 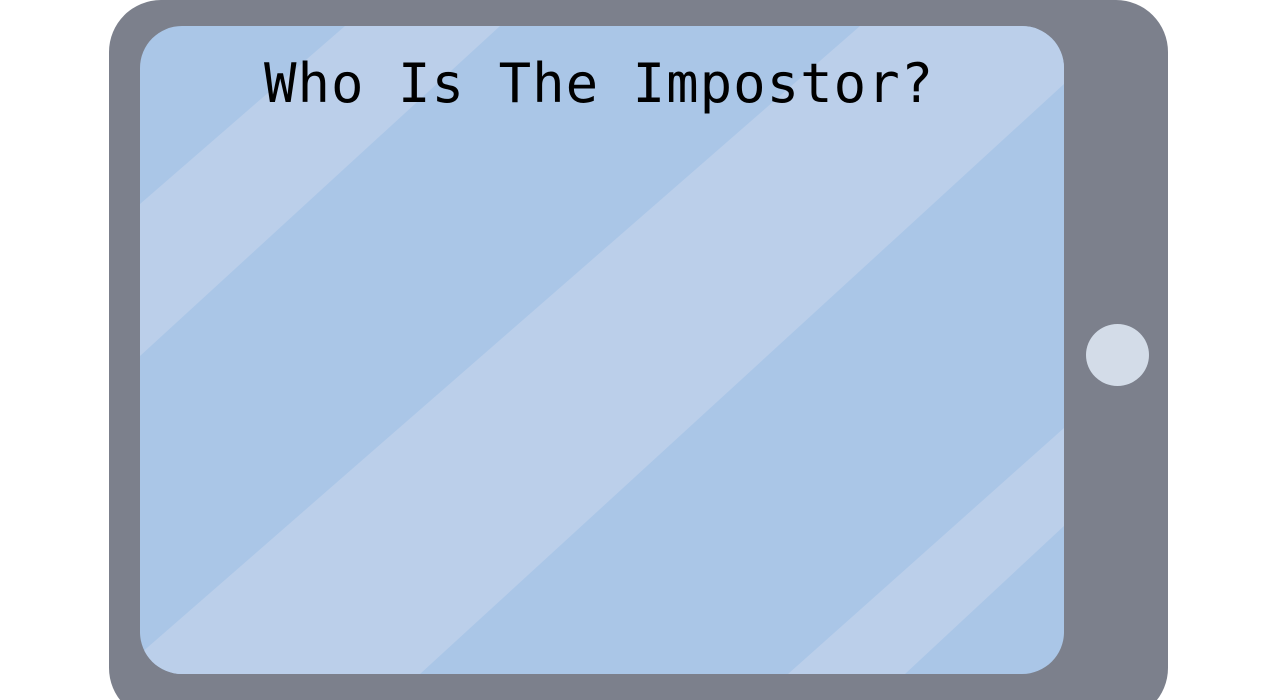 What do you see at coordinates (1117, 355) in the screenshot?
I see `home-button-icon` at bounding box center [1117, 355].